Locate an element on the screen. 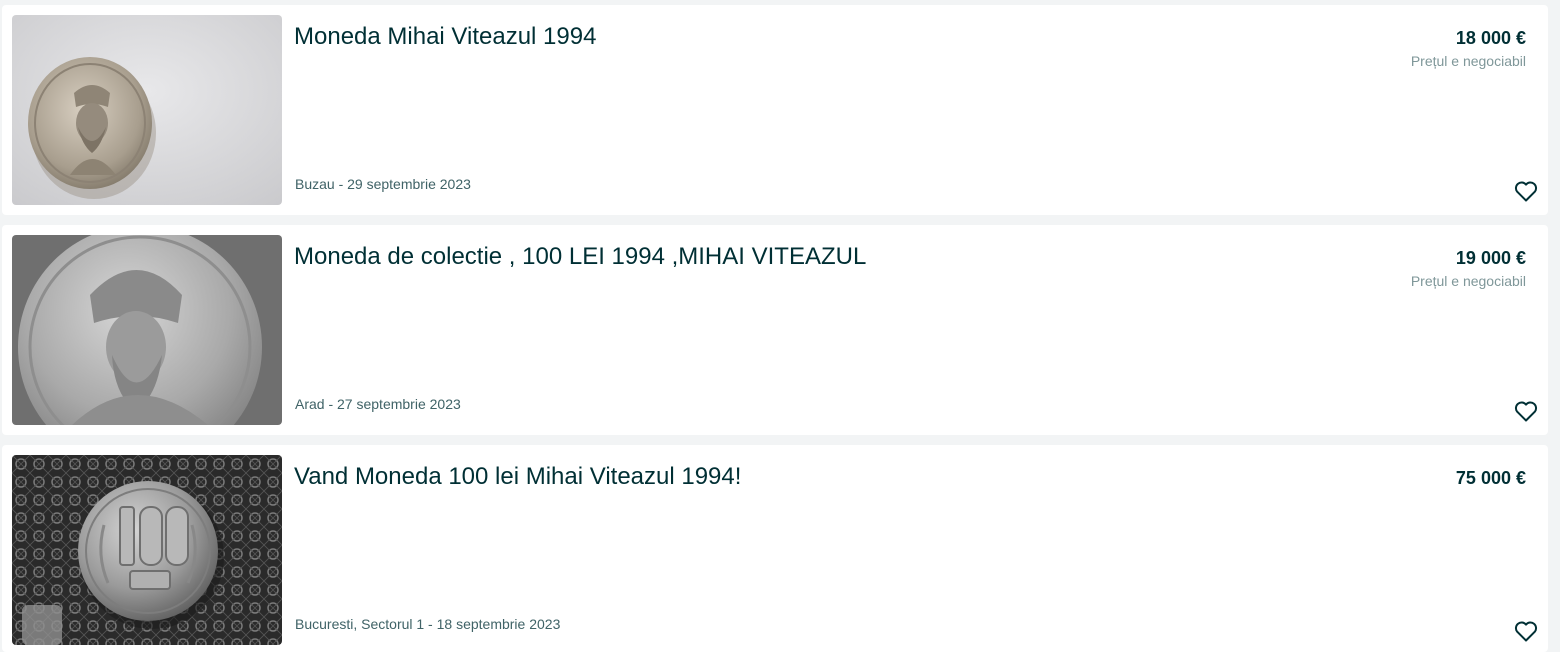  listing-location-date: Buzau - 29 septembrie 2023 is located at coordinates (383, 184).